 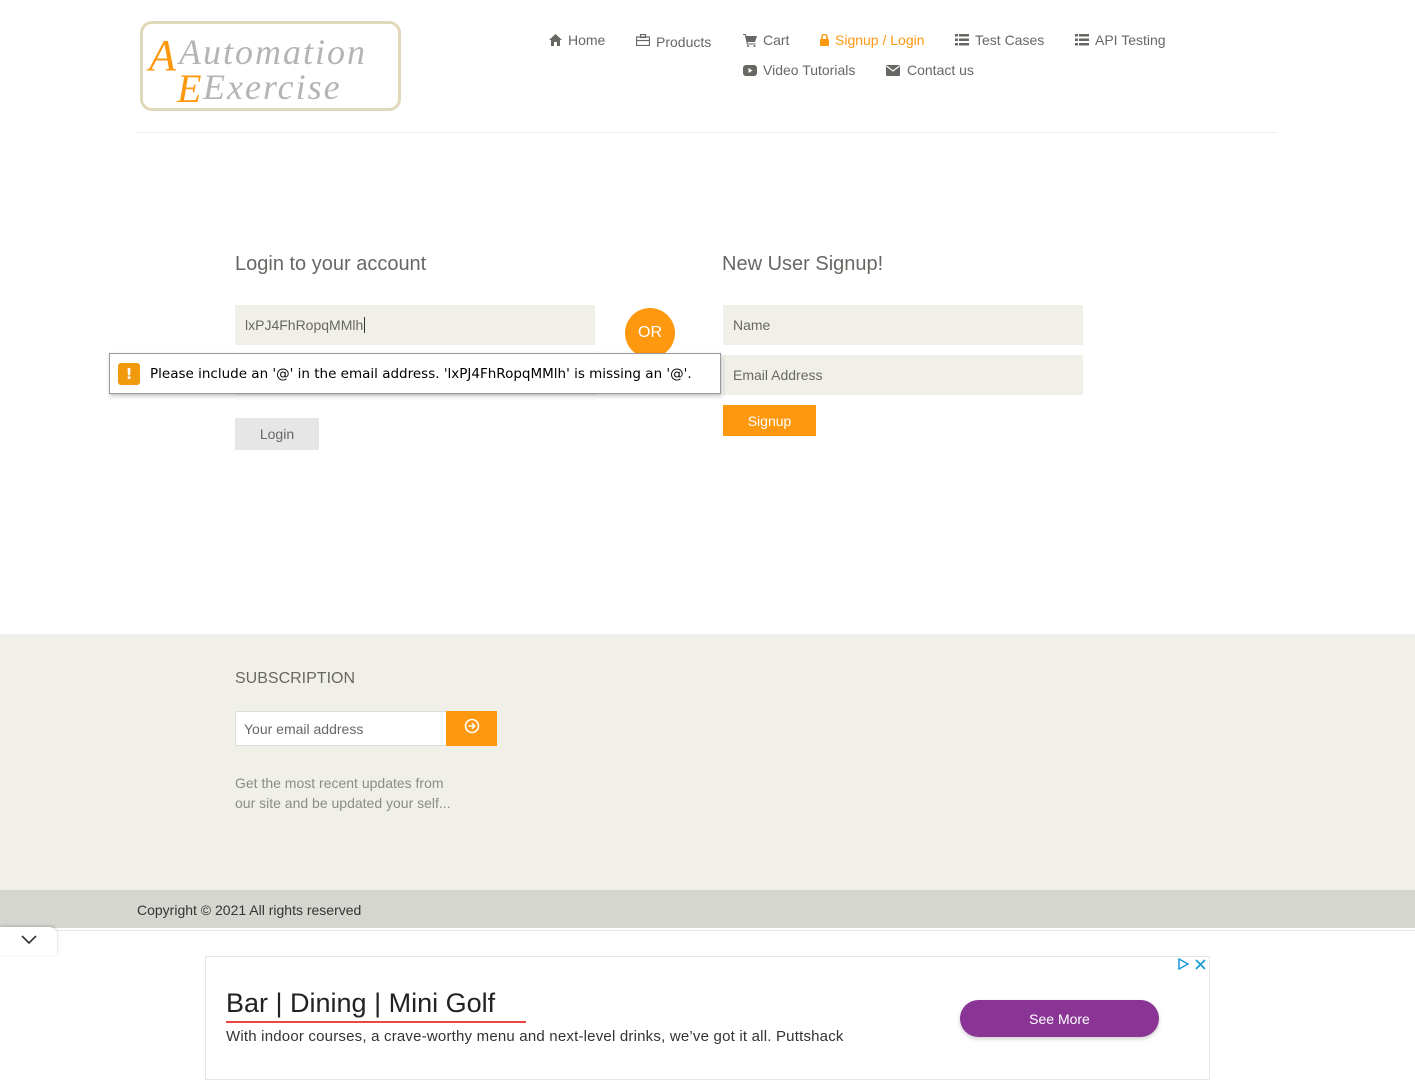 I want to click on warning-icon: !, so click(x=129, y=373).